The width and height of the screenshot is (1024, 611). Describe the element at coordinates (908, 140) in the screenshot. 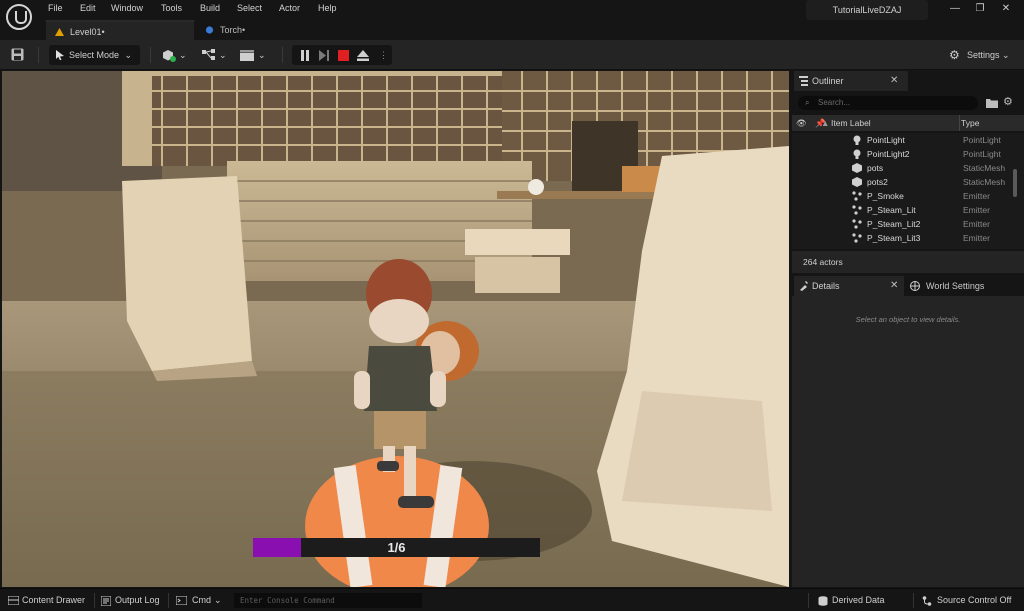

I see `outliner-row: PointLight PointLight` at that location.